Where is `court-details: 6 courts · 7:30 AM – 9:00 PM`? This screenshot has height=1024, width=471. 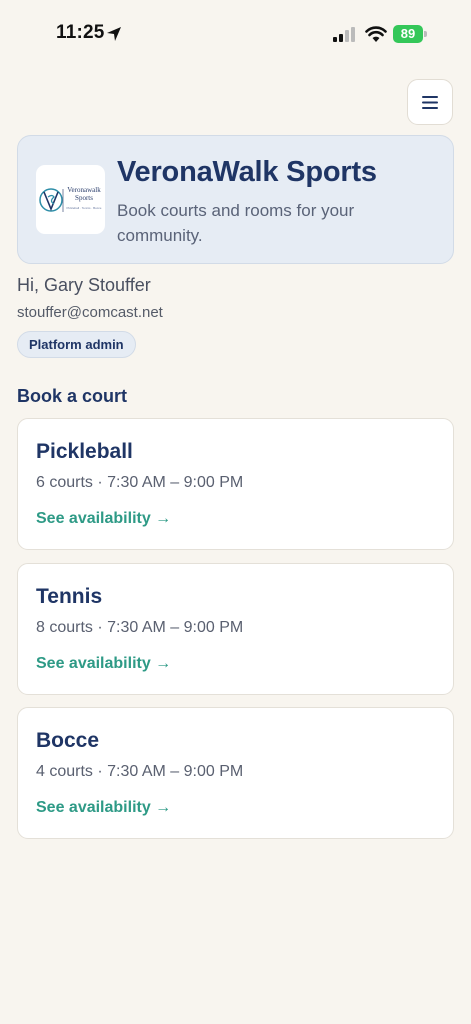 court-details: 6 courts · 7:30 AM – 9:00 PM is located at coordinates (140, 482).